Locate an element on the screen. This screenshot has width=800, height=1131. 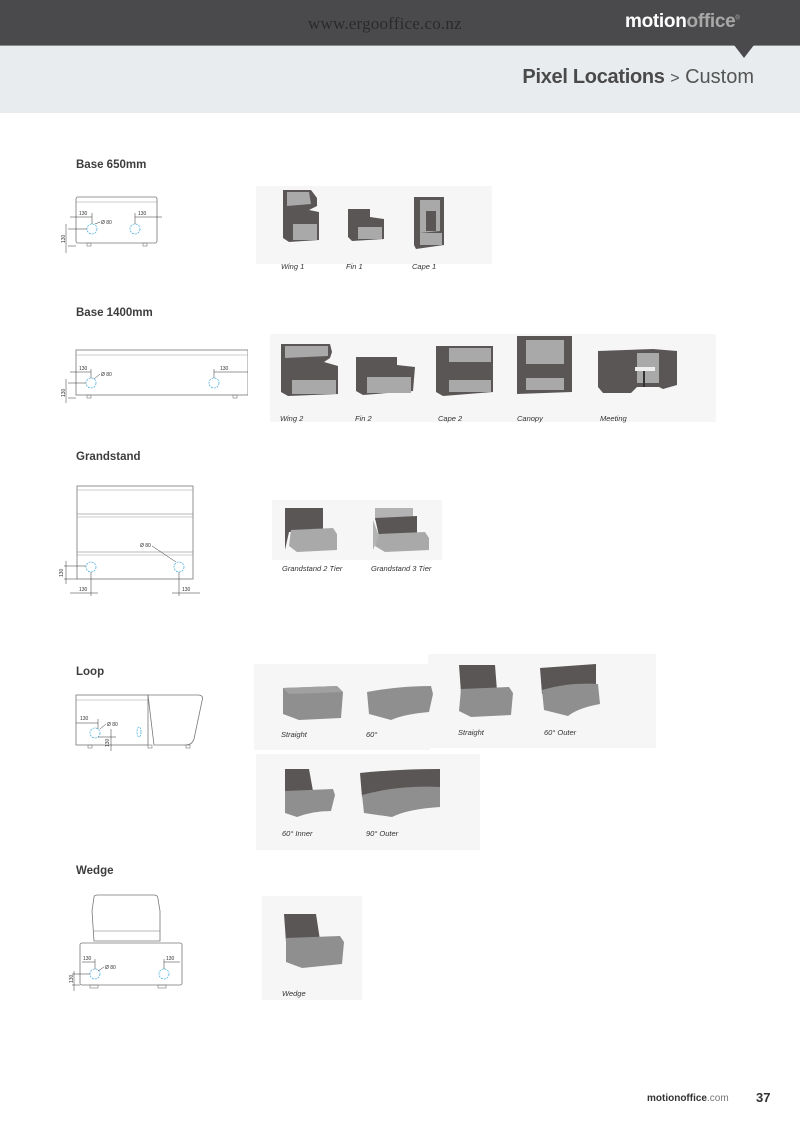
product-loop-60-ottoman: 60° is located at coordinates (400, 711).